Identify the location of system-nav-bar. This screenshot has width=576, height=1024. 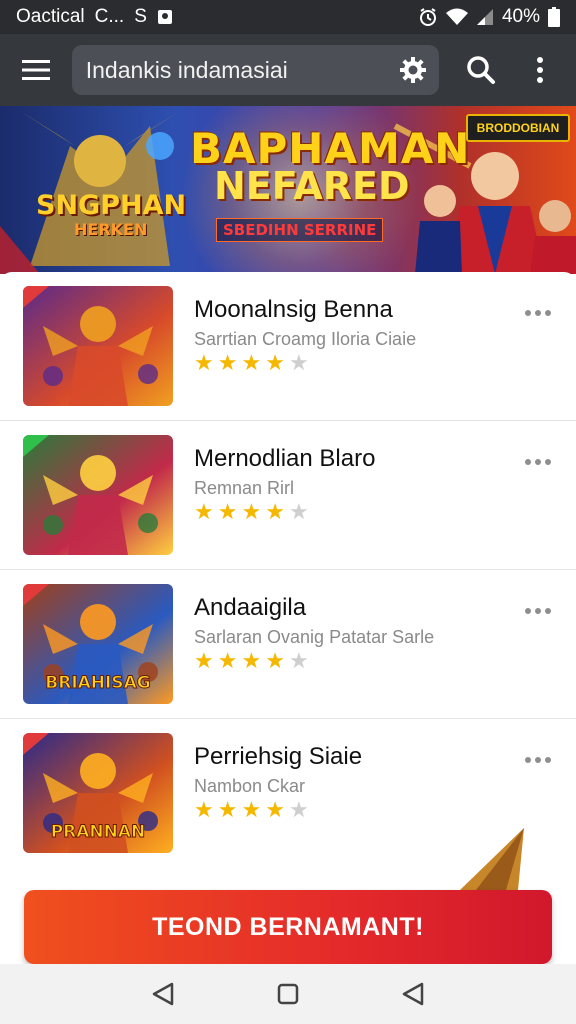
(288, 994).